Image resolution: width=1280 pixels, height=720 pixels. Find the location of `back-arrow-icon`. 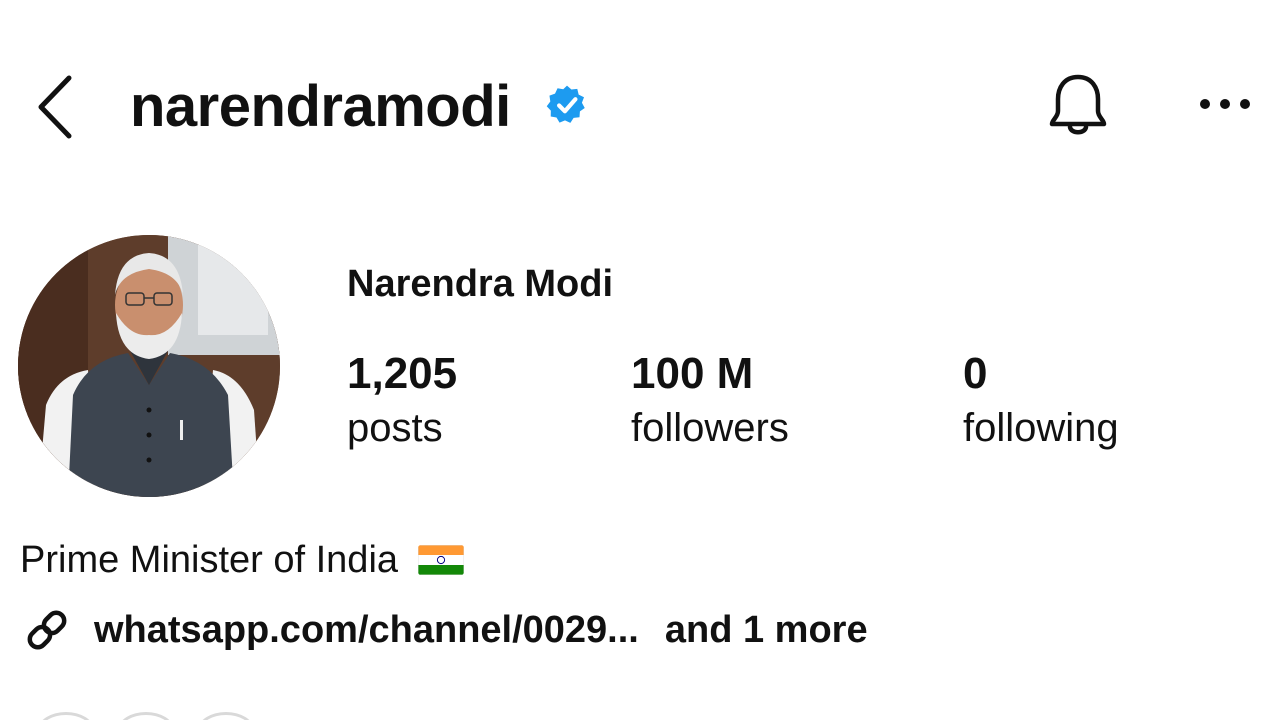

back-arrow-icon is located at coordinates (55, 107).